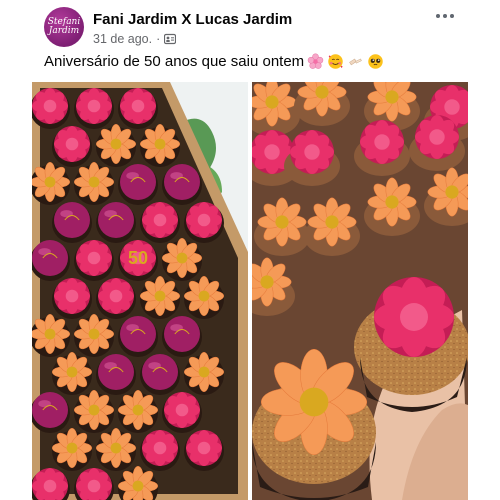 The image size is (500, 500). Describe the element at coordinates (122, 39) in the screenshot. I see `post-date: 31 de ago.` at that location.